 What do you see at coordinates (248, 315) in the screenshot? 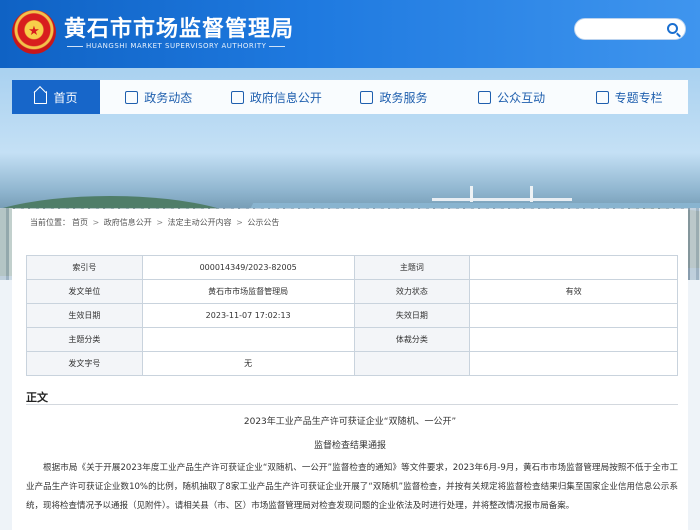
I see `meta-value: 2023-11-07 17:02:13` at bounding box center [248, 315].